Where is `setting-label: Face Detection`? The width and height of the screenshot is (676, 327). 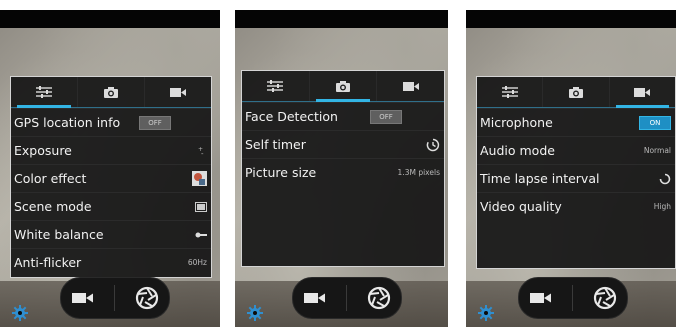
setting-label: Face Detection is located at coordinates (291, 116).